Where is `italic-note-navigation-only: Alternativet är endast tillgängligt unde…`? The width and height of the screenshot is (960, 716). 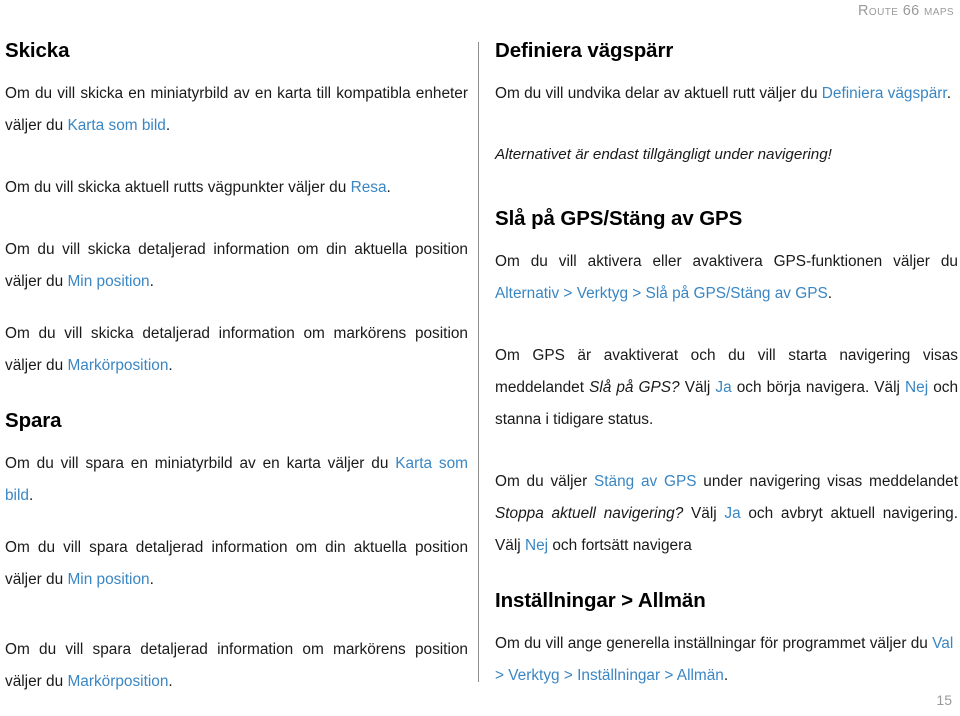 italic-note-navigation-only: Alternativet är endast tillgängligt unde… is located at coordinates (663, 154).